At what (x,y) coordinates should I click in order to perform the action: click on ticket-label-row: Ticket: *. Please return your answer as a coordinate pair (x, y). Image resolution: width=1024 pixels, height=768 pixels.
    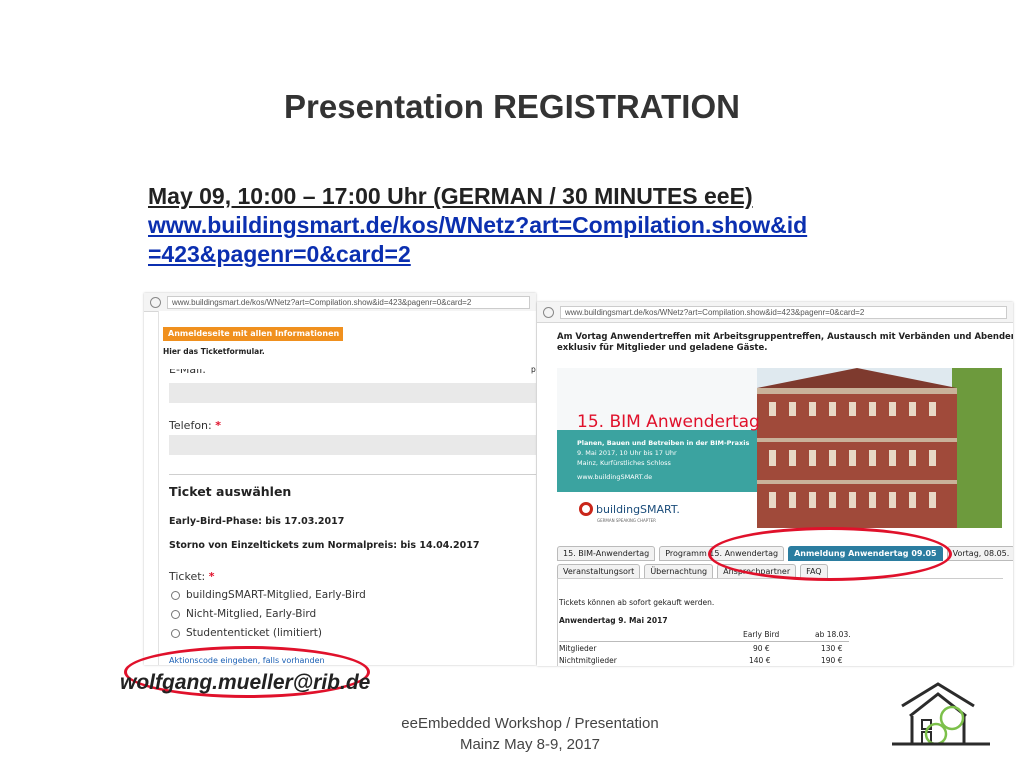
    Looking at the image, I should click on (192, 576).